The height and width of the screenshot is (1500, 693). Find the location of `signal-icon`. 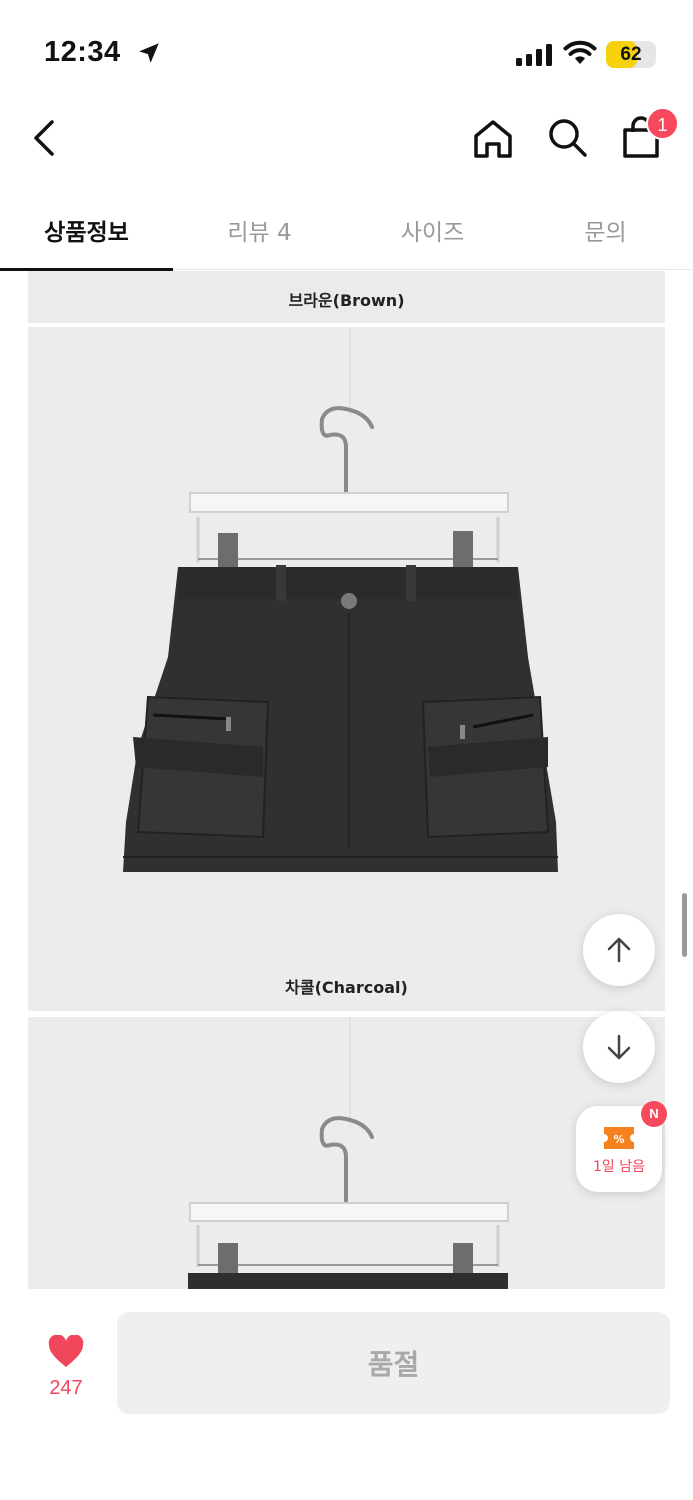

signal-icon is located at coordinates (534, 55).